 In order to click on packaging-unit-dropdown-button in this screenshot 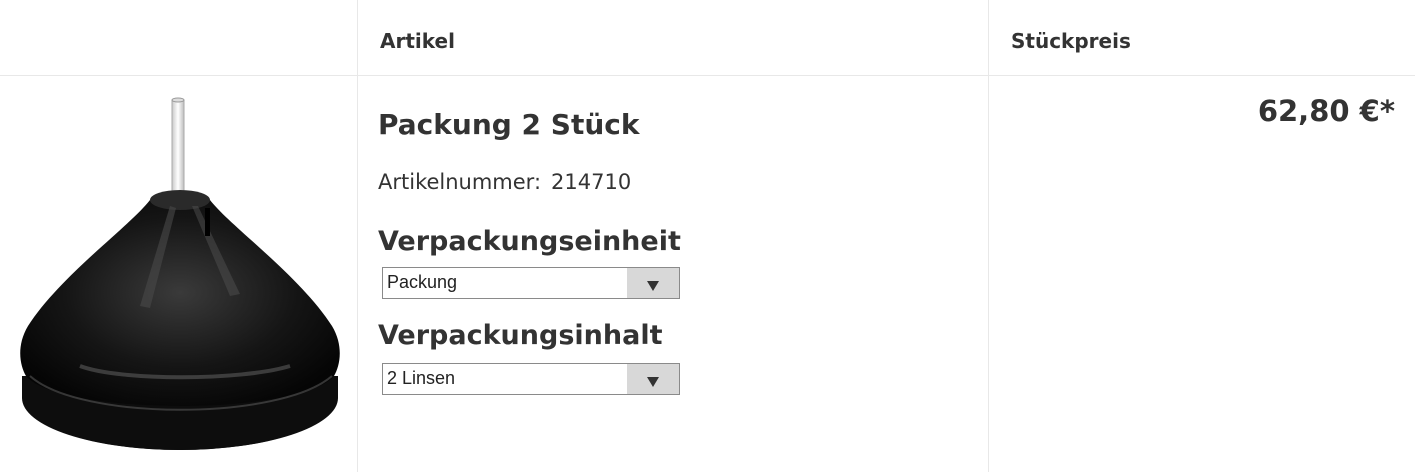, I will do `click(653, 283)`.